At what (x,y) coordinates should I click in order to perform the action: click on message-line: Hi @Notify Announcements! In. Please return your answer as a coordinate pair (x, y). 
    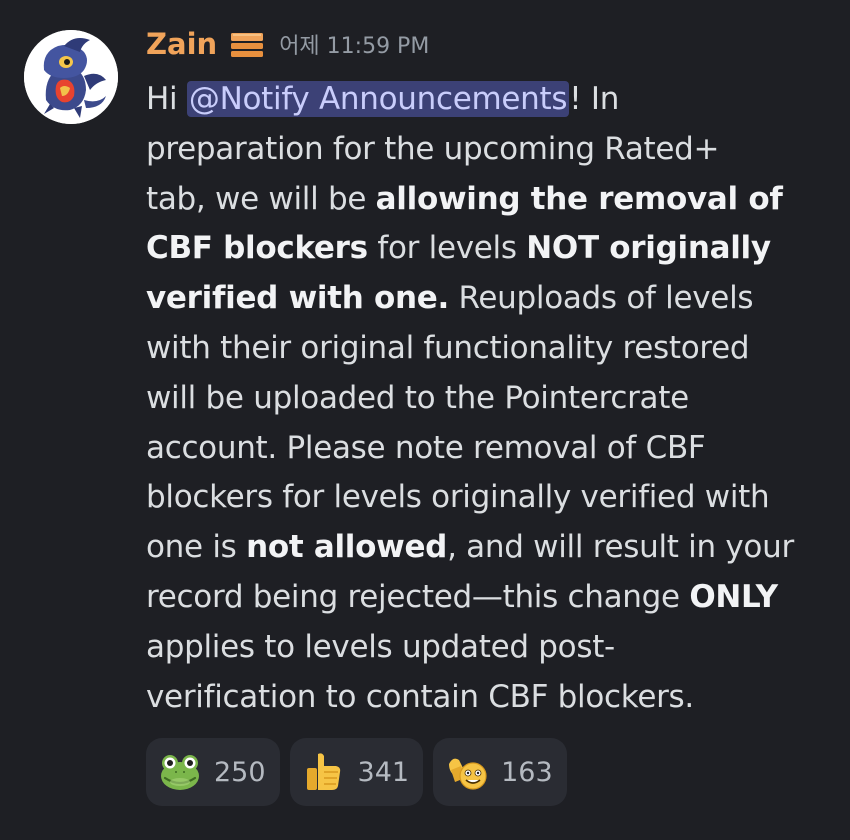
    Looking at the image, I should click on (491, 100).